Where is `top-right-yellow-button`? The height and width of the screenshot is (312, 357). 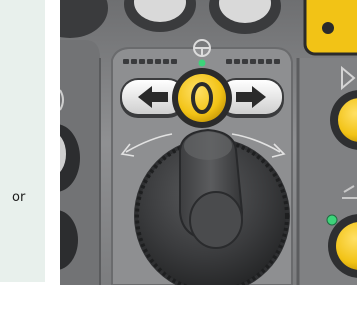
top-right-yellow-button is located at coordinates (330, 28).